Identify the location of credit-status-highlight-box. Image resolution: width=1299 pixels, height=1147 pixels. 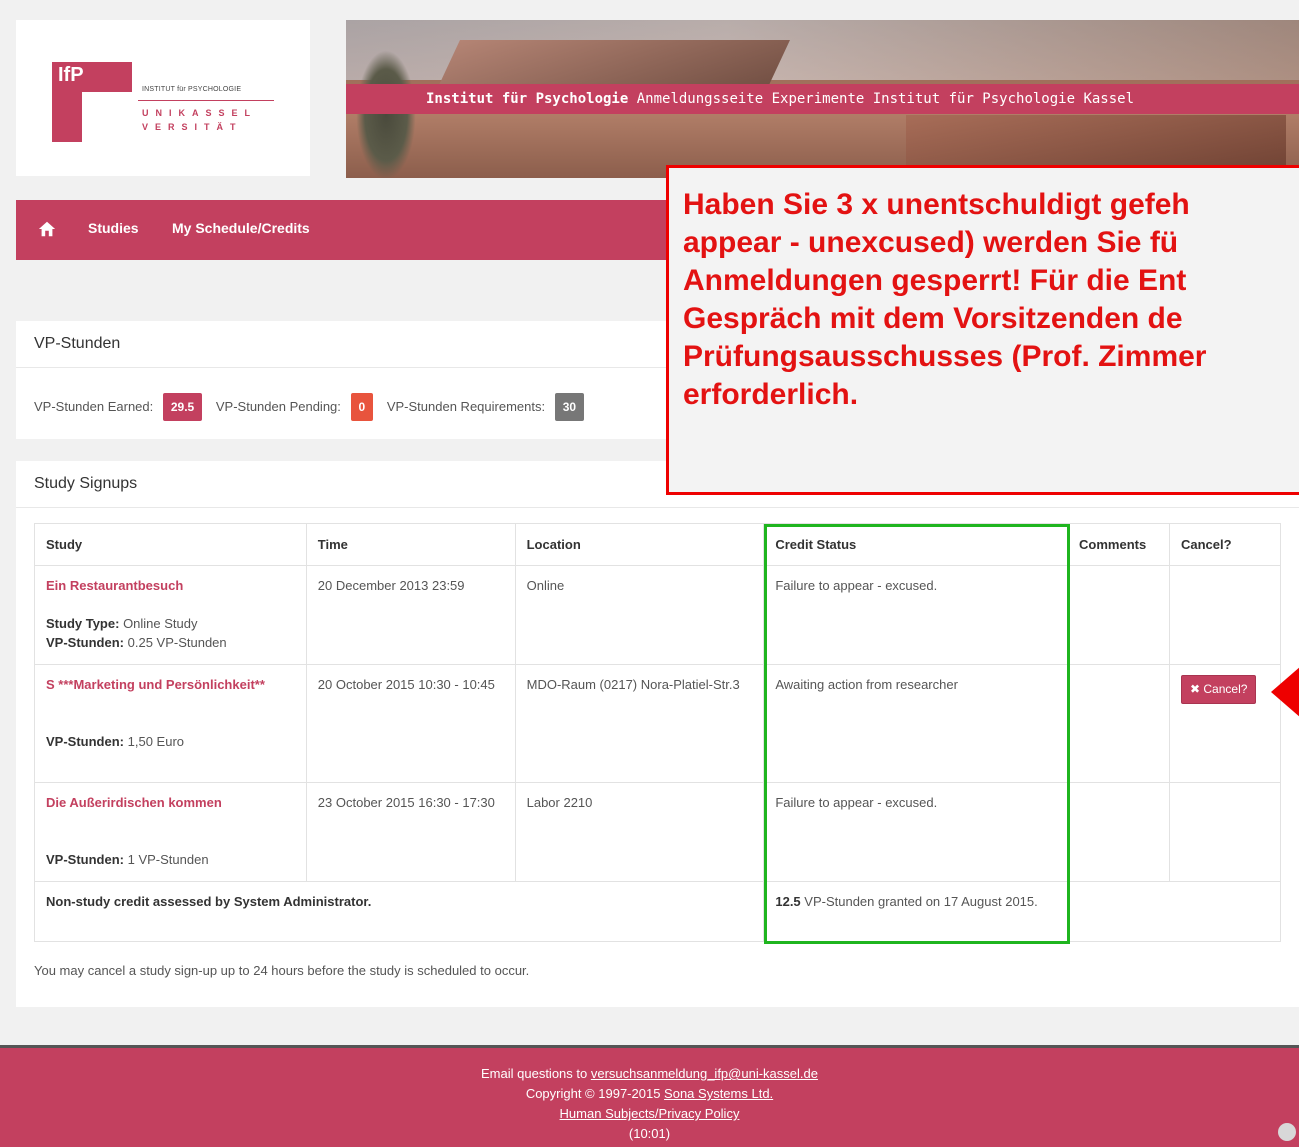
(917, 734).